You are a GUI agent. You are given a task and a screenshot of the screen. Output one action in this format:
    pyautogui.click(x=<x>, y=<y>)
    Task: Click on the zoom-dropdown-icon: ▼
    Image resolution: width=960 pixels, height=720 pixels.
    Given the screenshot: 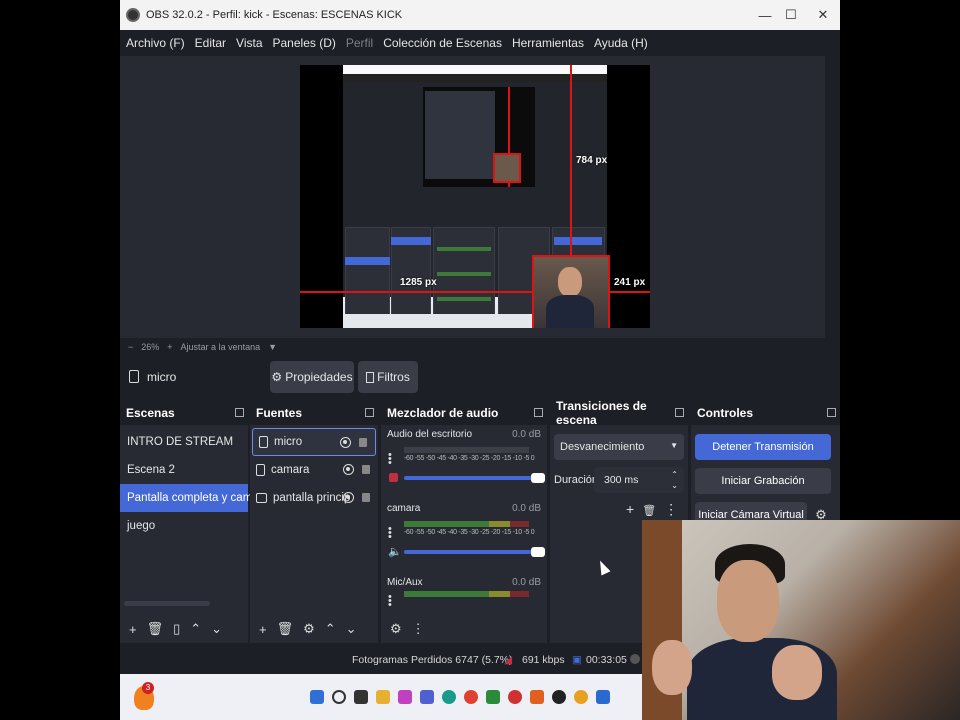 What is the action you would take?
    pyautogui.click(x=272, y=347)
    